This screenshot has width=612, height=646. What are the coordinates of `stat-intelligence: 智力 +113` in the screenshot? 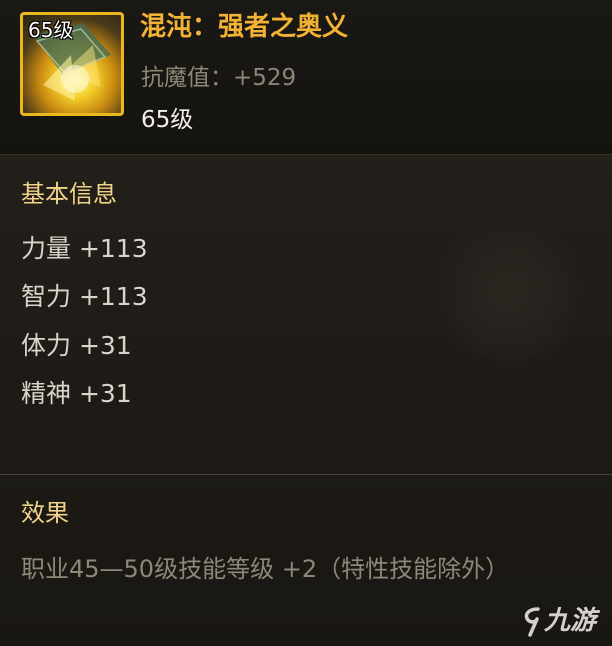 It's located at (84, 296).